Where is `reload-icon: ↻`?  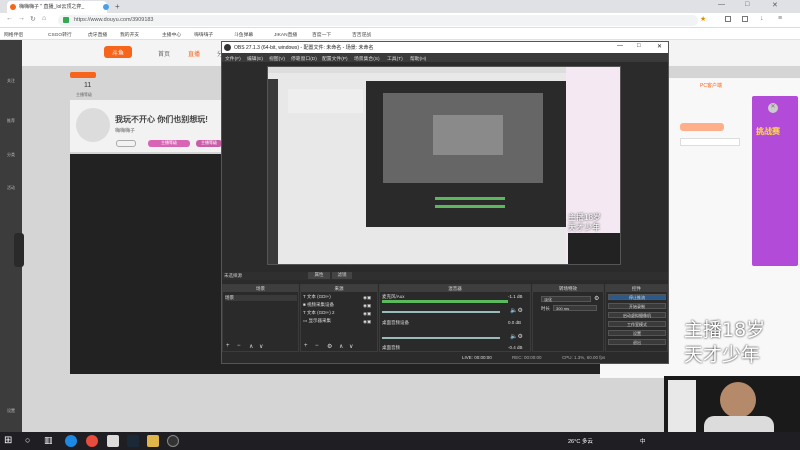 reload-icon: ↻ is located at coordinates (33, 19).